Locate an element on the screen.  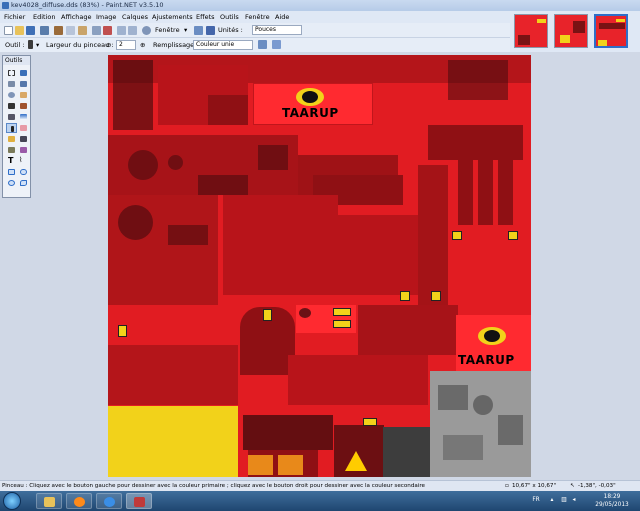
dropdown-arrow-icon: ▾ is located at coordinates (185, 30).